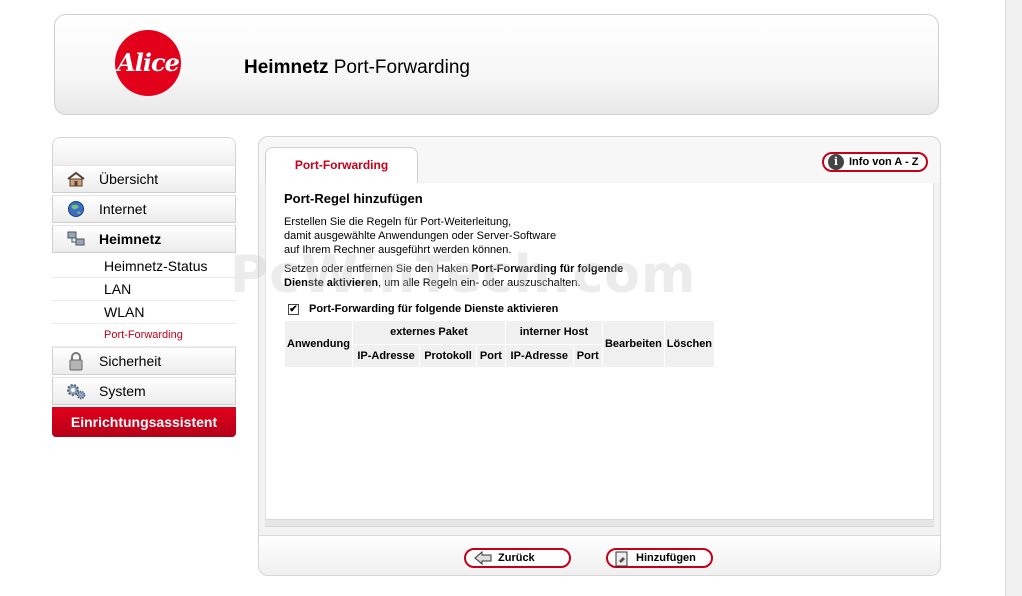 This screenshot has height=596, width=1022. I want to click on info-a-z-button: i Info von A - Z, so click(875, 162).